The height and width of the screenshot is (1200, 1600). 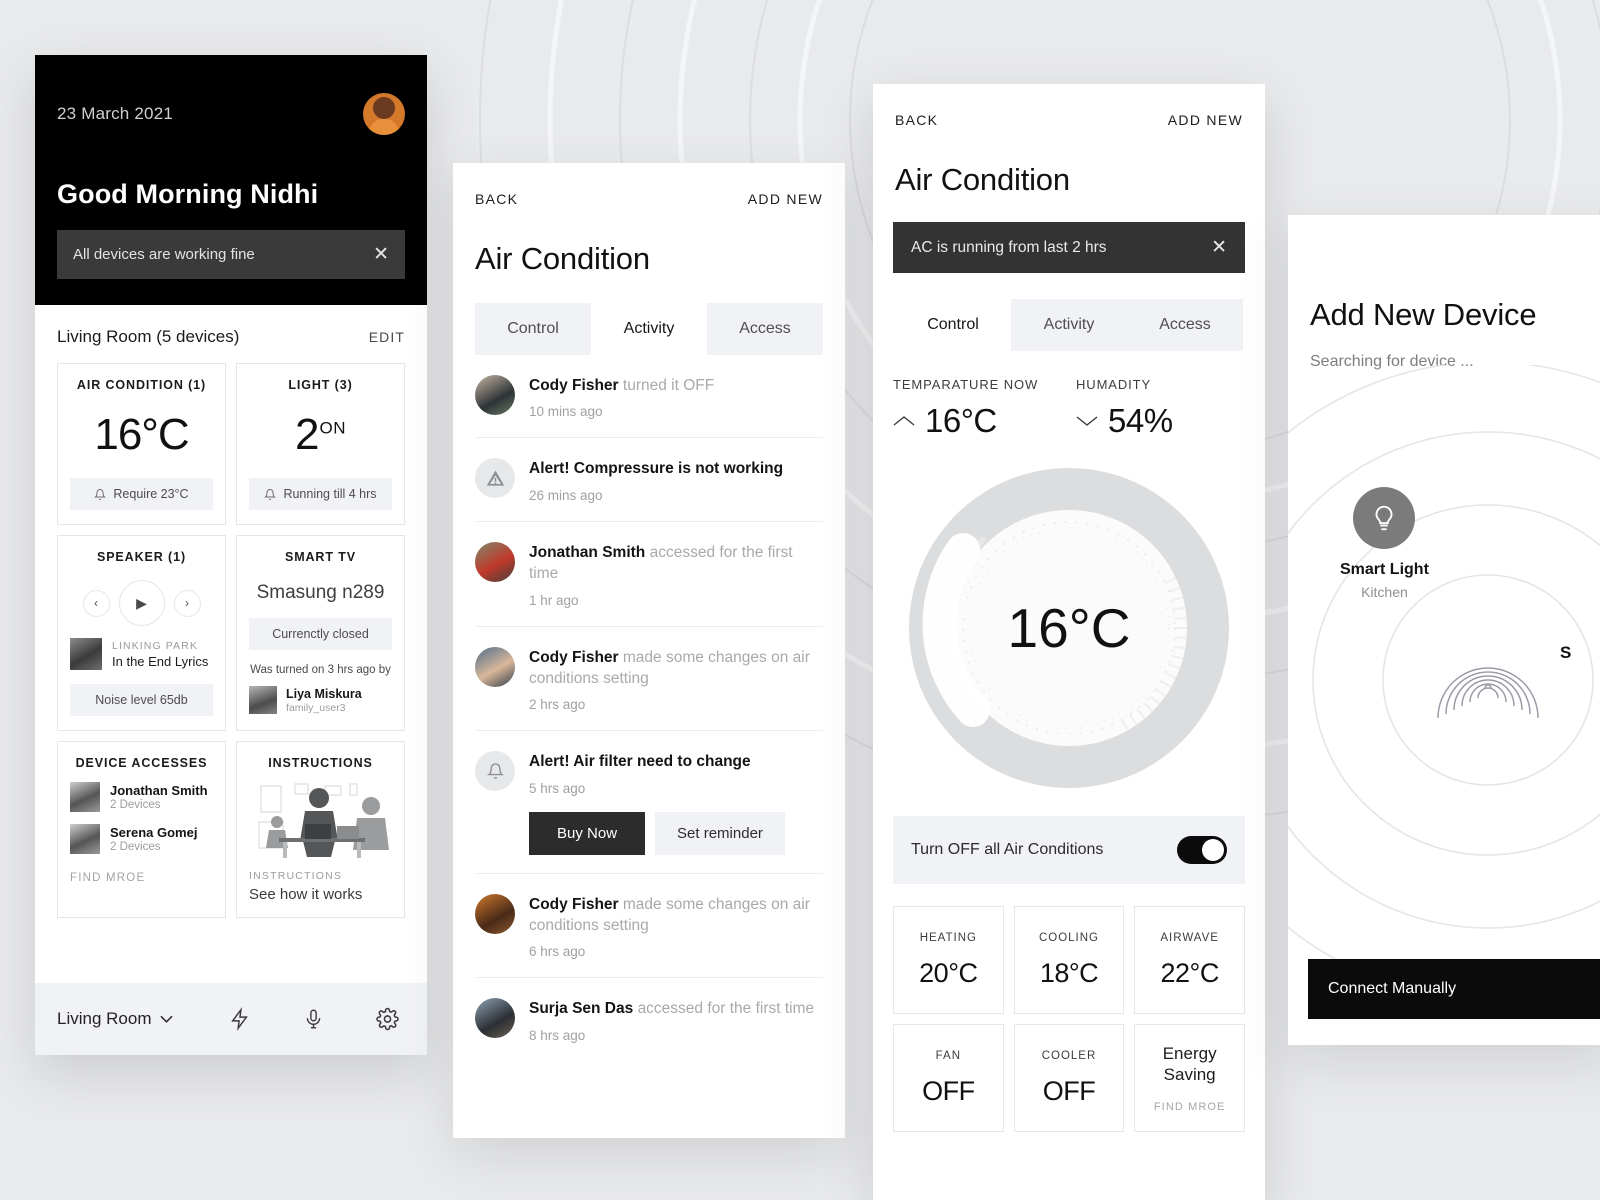 I want to click on device-card-air-condition: AIR CONDITION (1) 16°C Require 23°C, so click(x=141, y=444).